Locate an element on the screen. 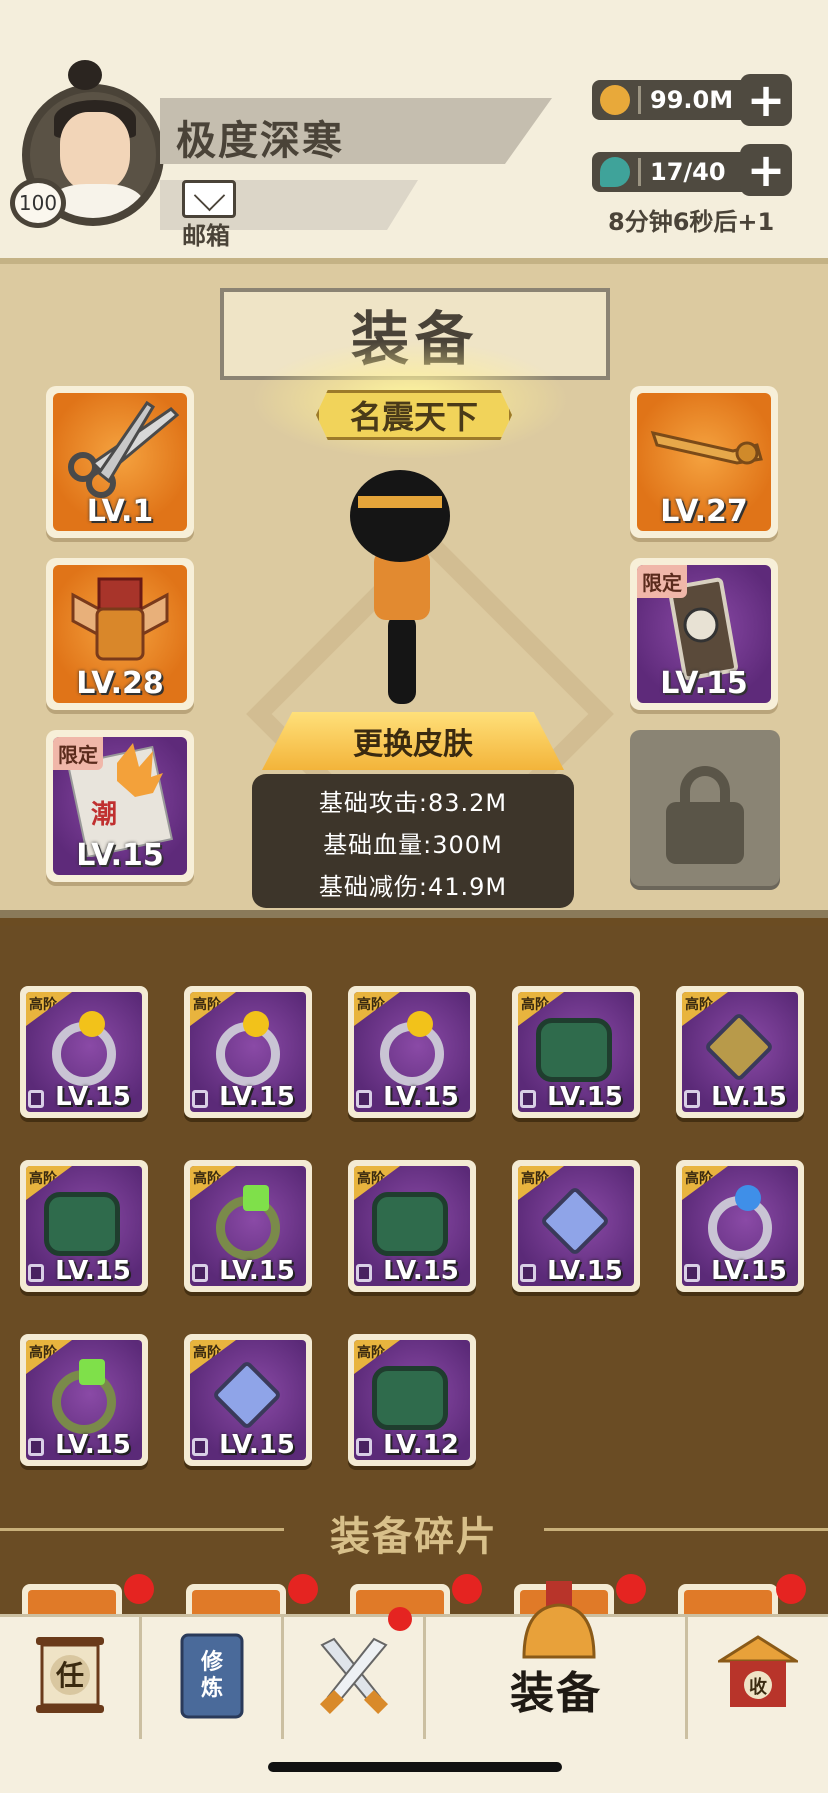 The width and height of the screenshot is (828, 1793). change-skin-button: 更换皮肤 is located at coordinates (413, 741).